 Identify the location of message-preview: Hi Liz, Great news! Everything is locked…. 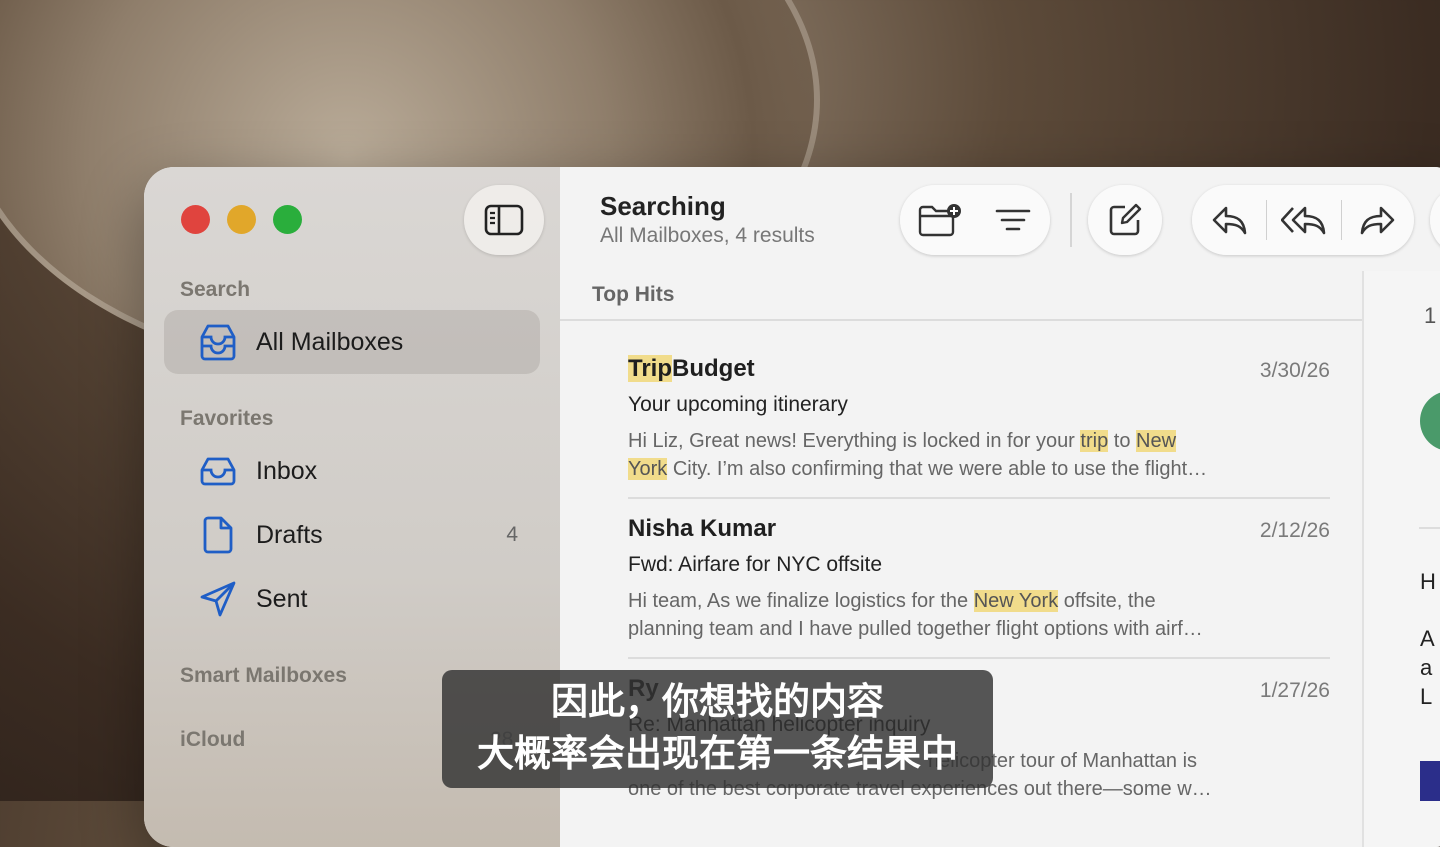
(979, 455).